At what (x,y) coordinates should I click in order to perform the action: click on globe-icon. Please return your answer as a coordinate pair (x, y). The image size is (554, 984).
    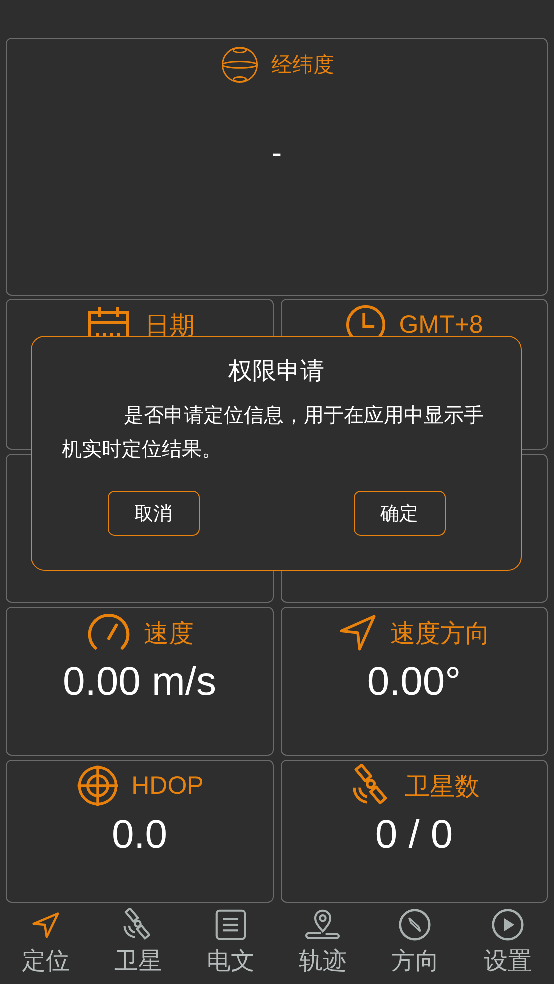
    Looking at the image, I should click on (240, 65).